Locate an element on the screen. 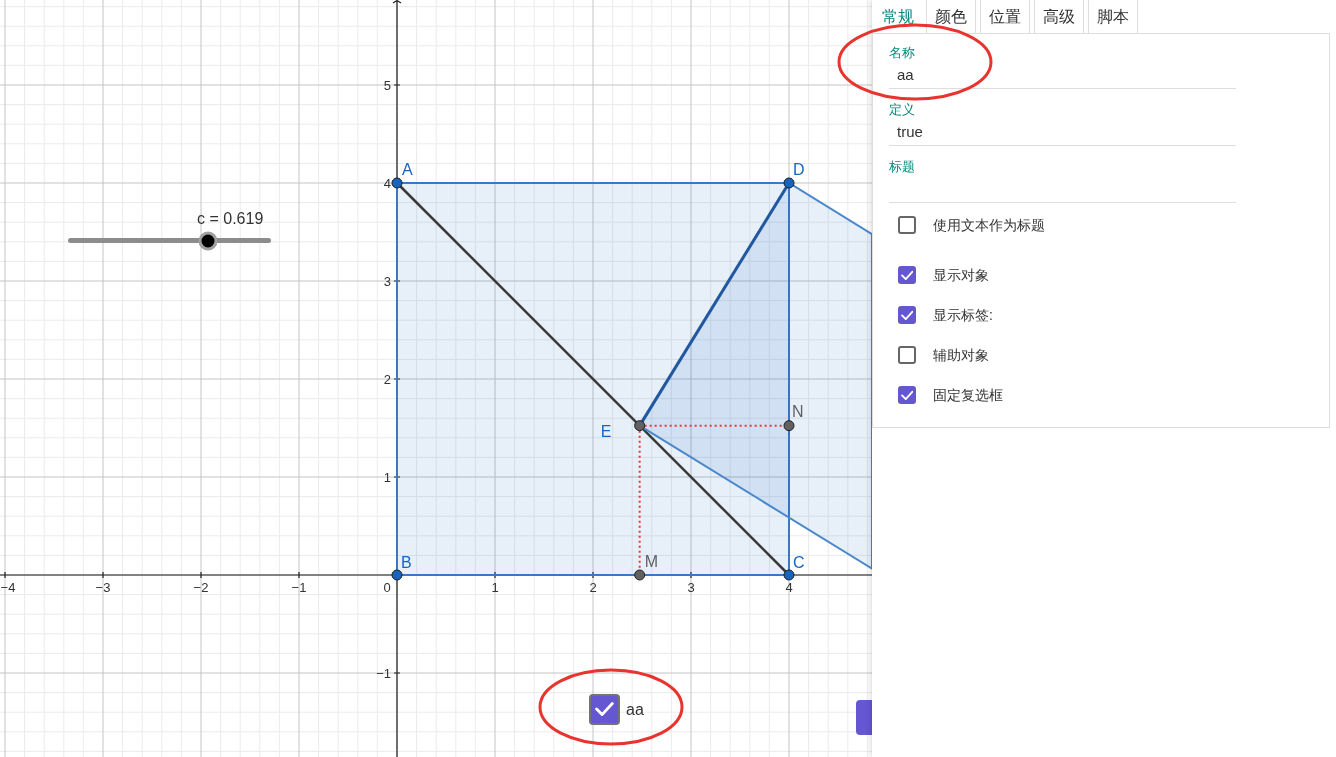 This screenshot has height=757, width=1336. text-field: true is located at coordinates (1062, 132).